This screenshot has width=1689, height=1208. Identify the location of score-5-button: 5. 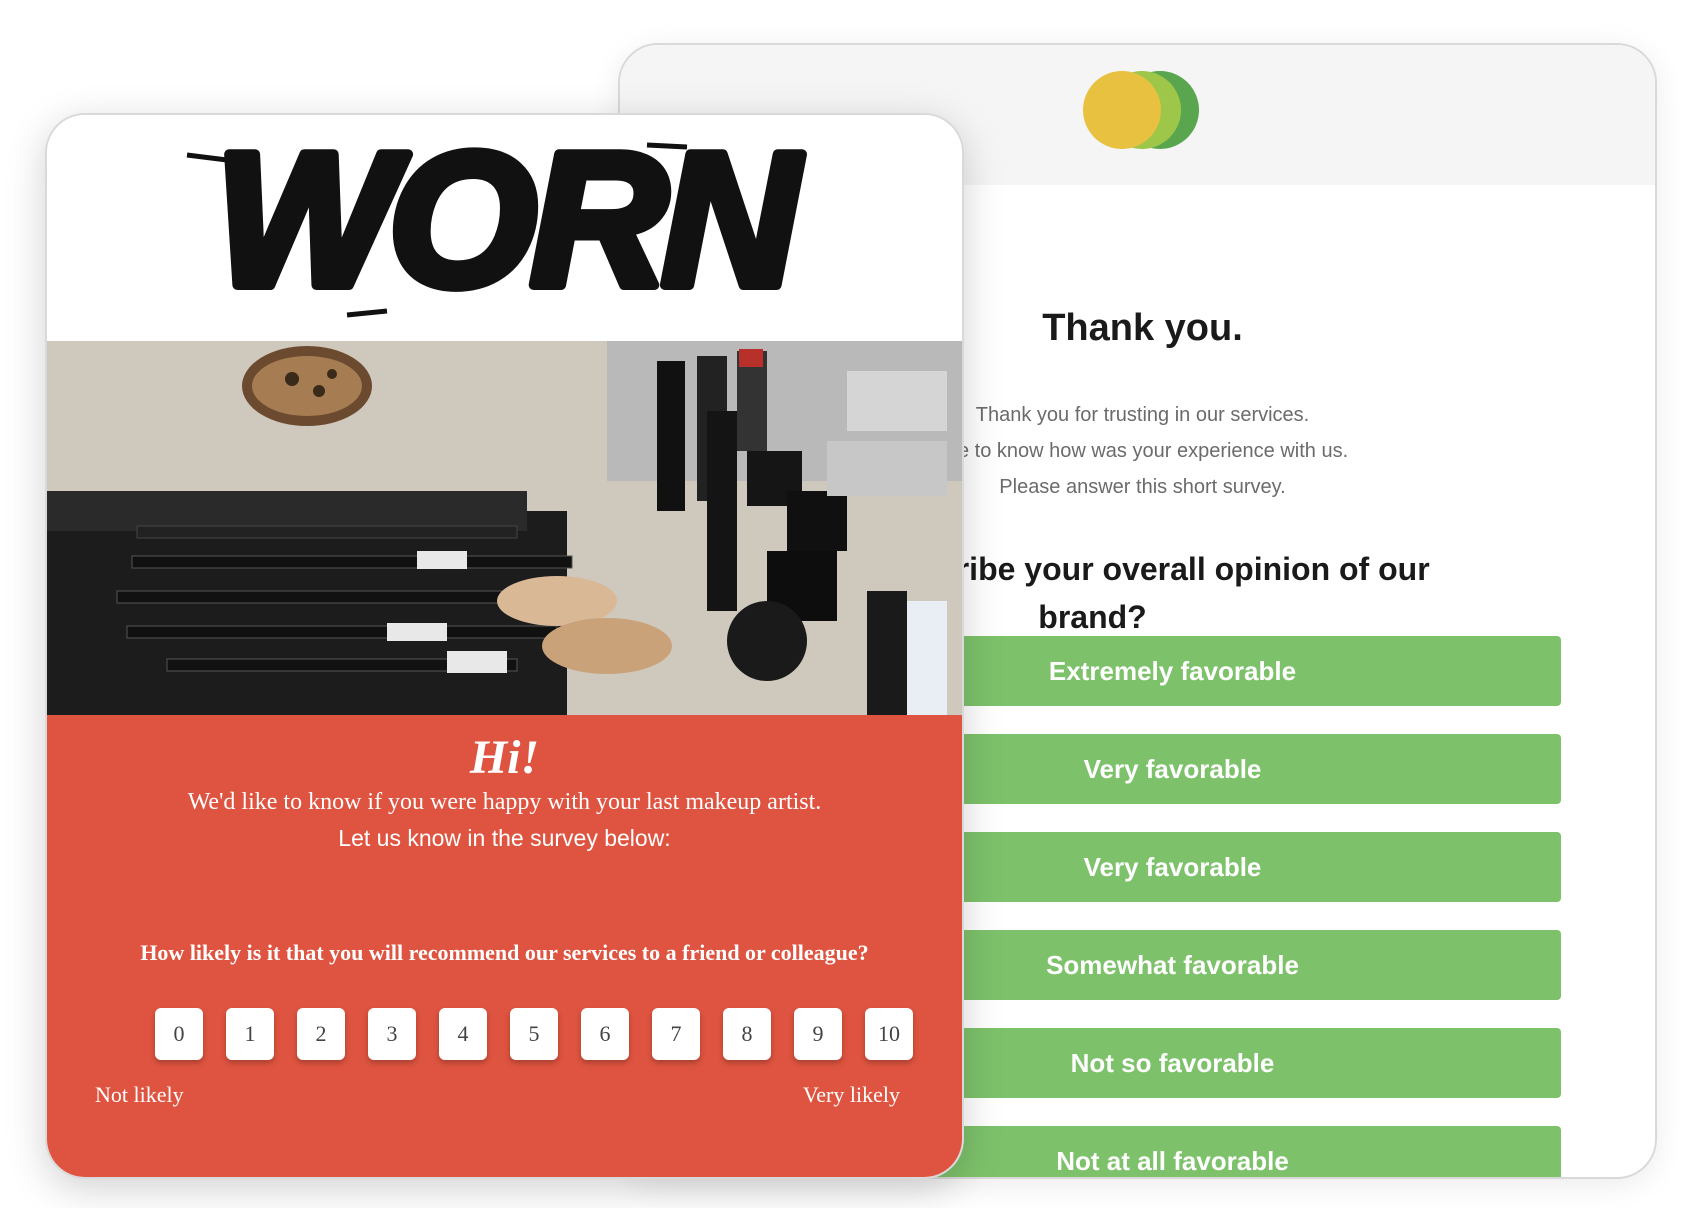
(534, 1034).